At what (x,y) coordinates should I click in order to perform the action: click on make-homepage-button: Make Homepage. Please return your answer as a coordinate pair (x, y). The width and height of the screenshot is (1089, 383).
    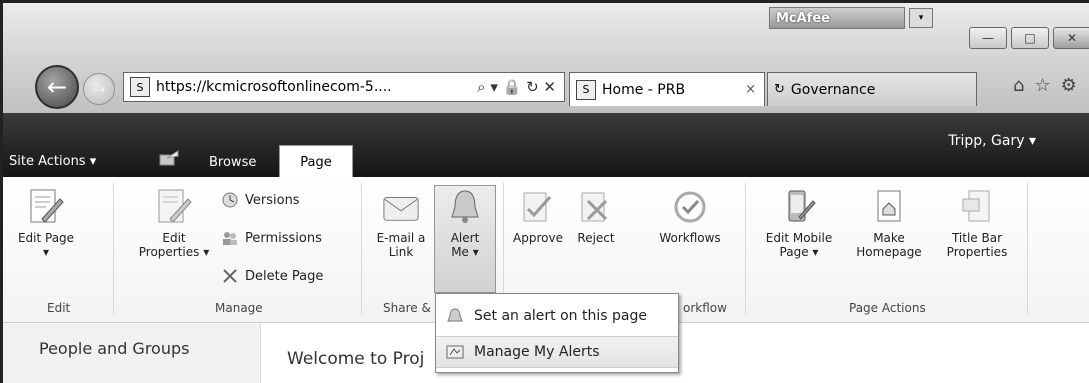
    Looking at the image, I should click on (889, 223).